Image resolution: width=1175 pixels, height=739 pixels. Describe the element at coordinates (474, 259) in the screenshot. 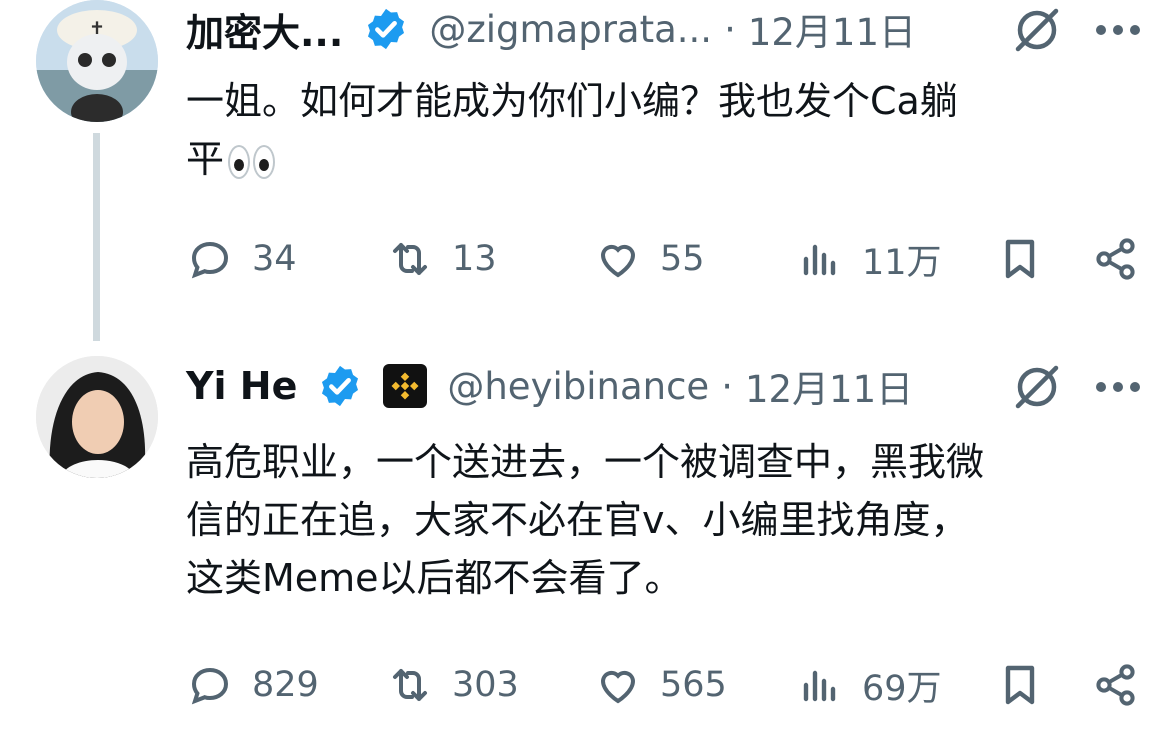

I see `repost-count: 13` at that location.